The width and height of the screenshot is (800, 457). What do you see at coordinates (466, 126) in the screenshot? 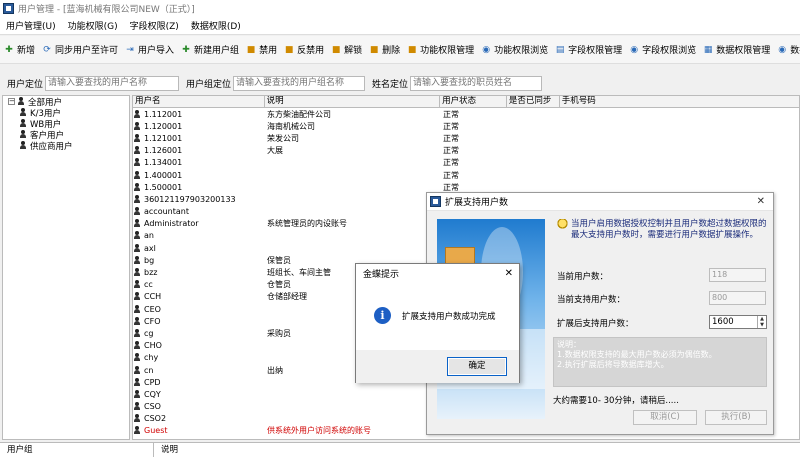
I see `table-row: 1.120001 海南机械公司 正常` at bounding box center [466, 126].